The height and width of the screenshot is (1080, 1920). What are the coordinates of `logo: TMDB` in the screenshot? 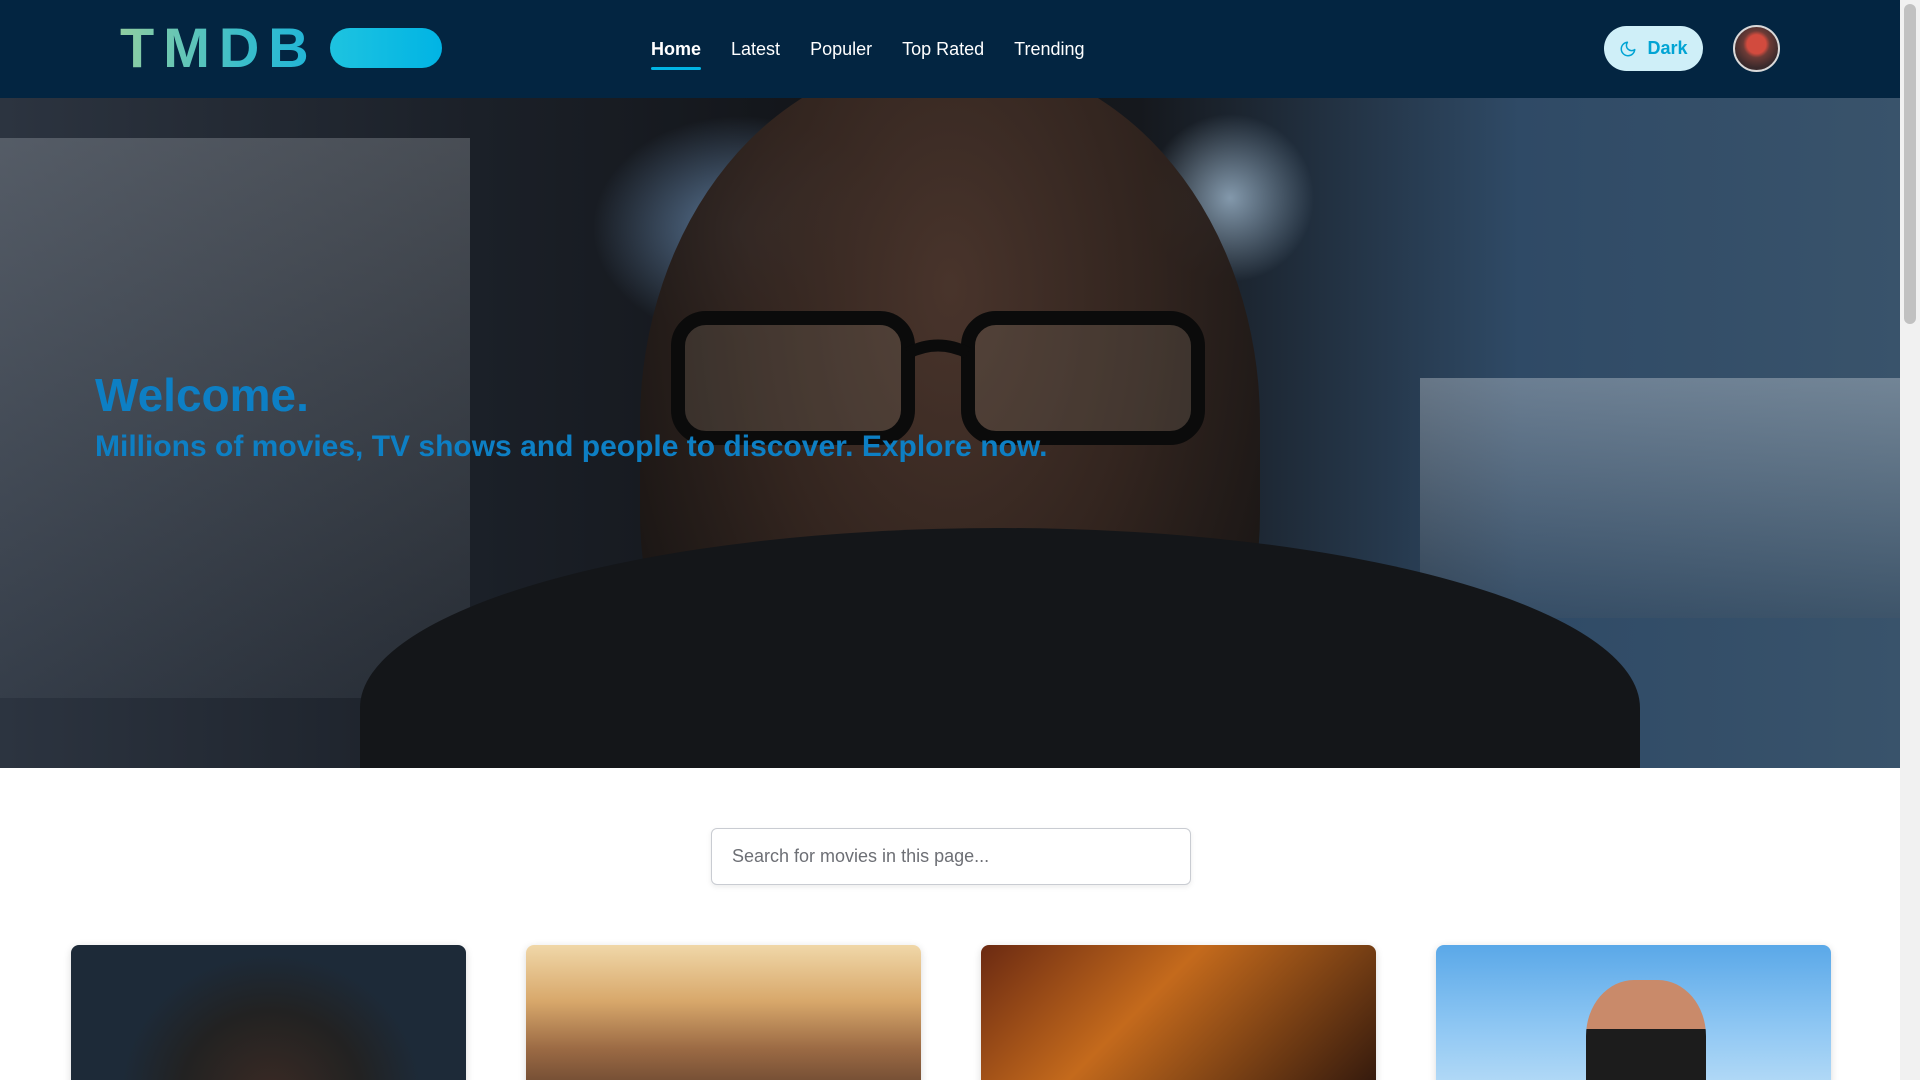 It's located at (281, 47).